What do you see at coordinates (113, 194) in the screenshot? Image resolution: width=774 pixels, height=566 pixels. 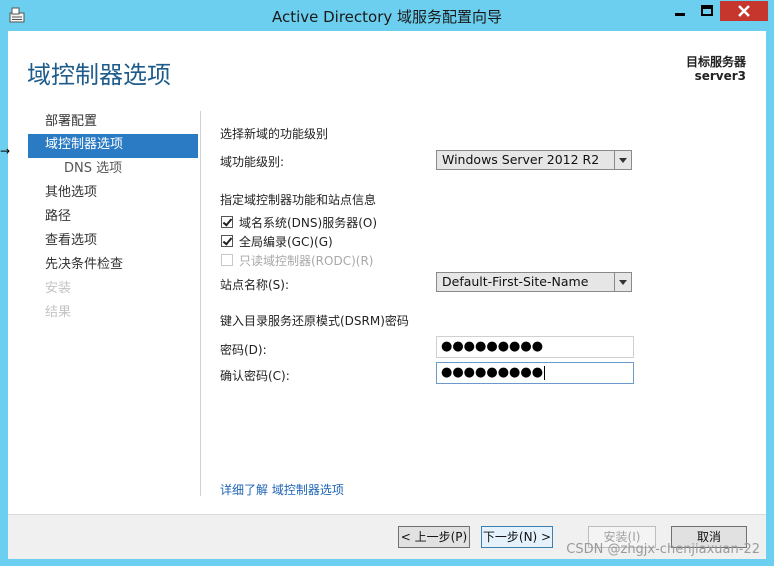 I see `nav-item-other-options: 其他选项` at bounding box center [113, 194].